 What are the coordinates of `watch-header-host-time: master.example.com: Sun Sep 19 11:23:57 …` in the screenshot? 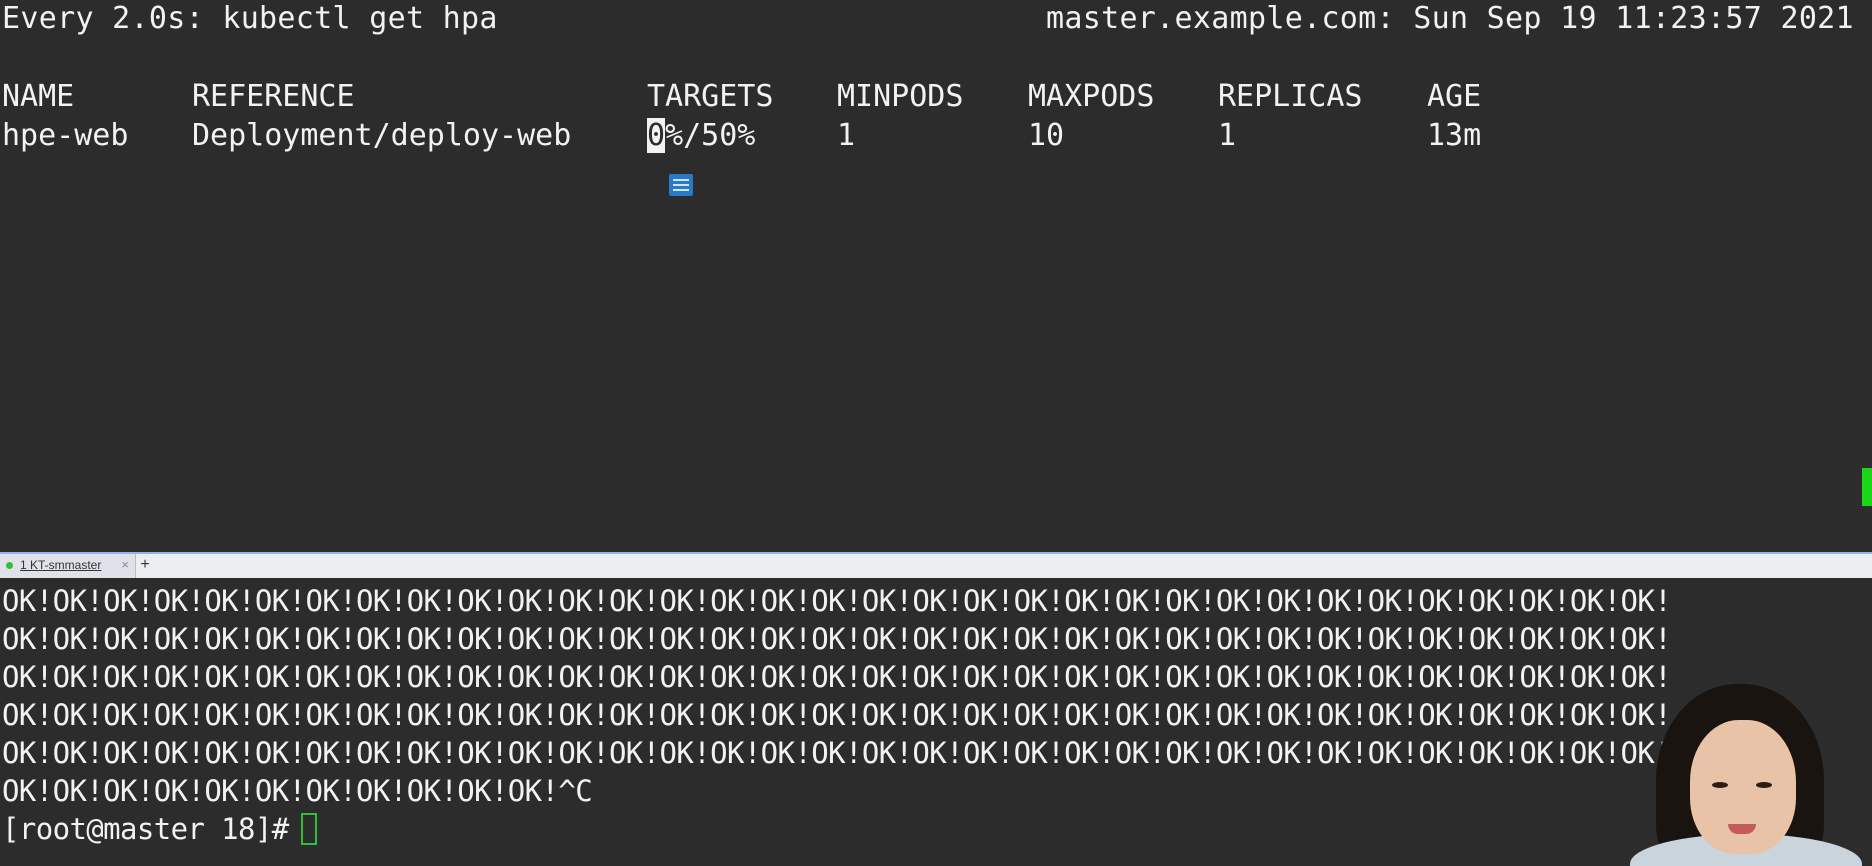 It's located at (1450, 18).